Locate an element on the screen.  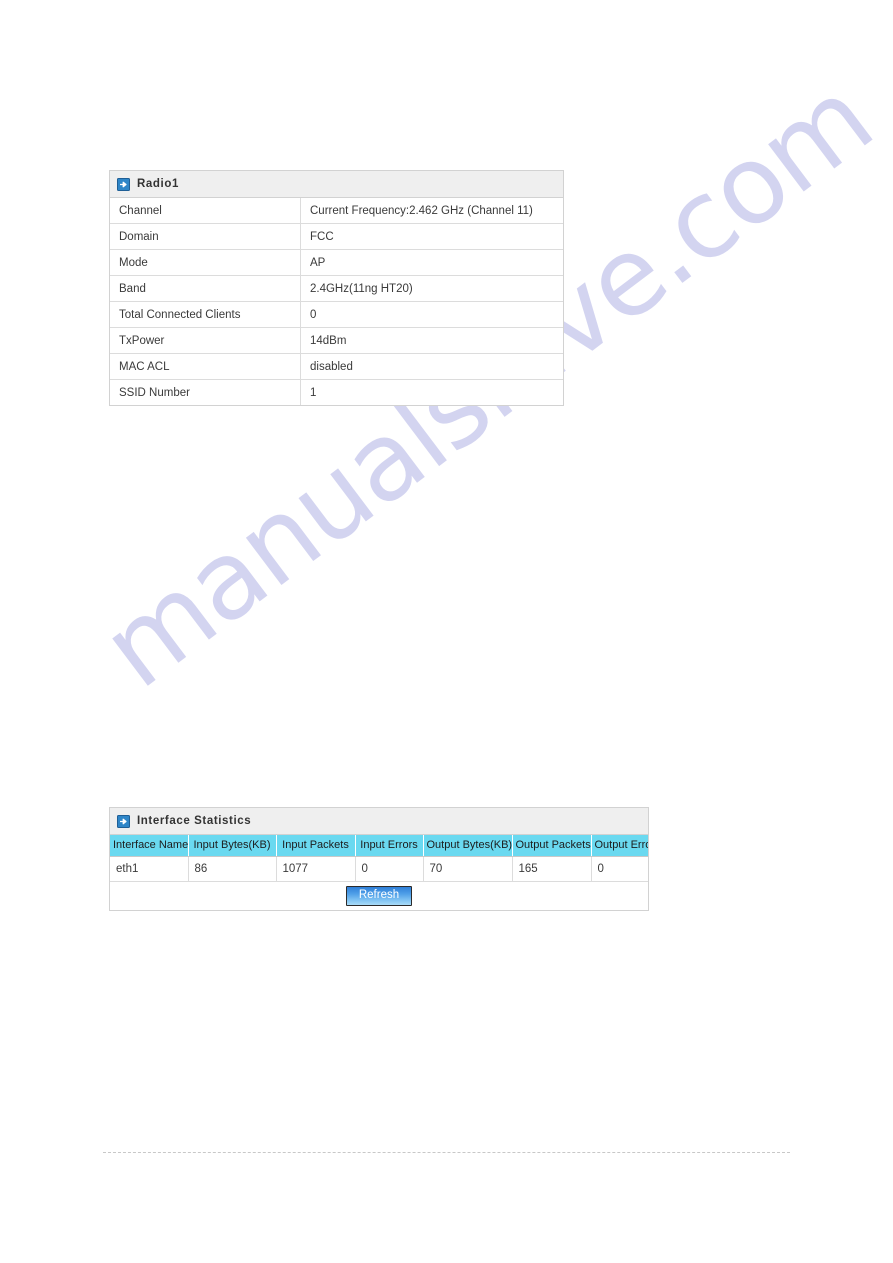
cell-input-errors: 0 is located at coordinates (389, 869).